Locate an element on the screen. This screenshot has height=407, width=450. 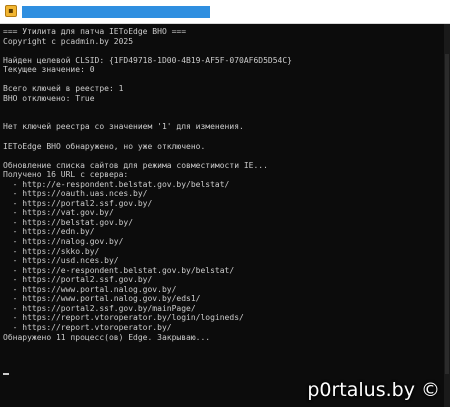
console-line: - https://edn.by/ is located at coordinates (49, 232).